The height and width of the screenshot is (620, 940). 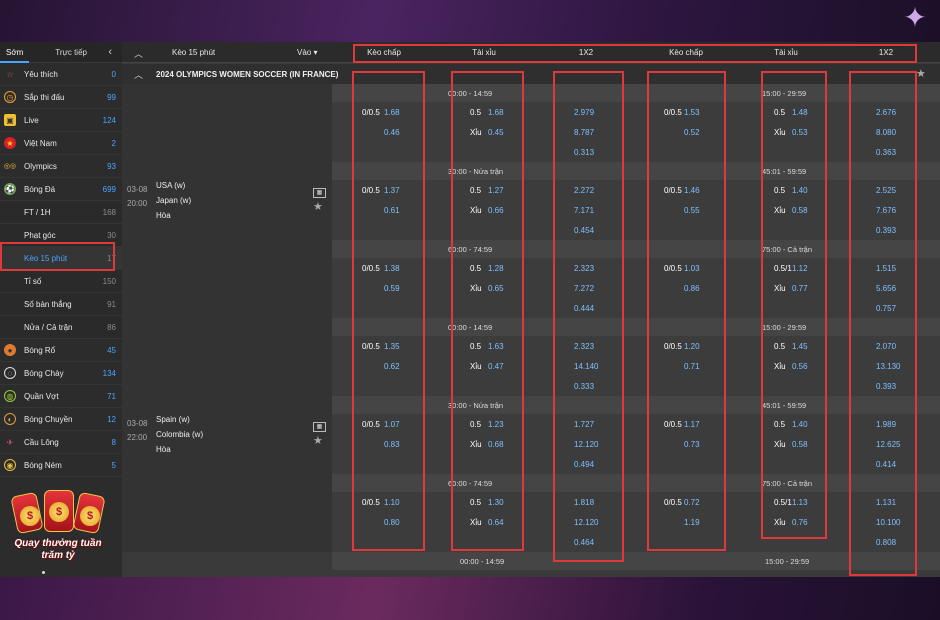 What do you see at coordinates (584, 502) in the screenshot?
I see `odds-value: 1.818` at bounding box center [584, 502].